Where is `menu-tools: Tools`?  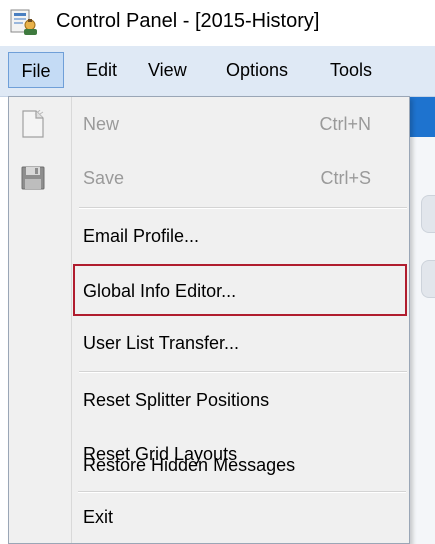
menu-tools: Tools is located at coordinates (351, 70).